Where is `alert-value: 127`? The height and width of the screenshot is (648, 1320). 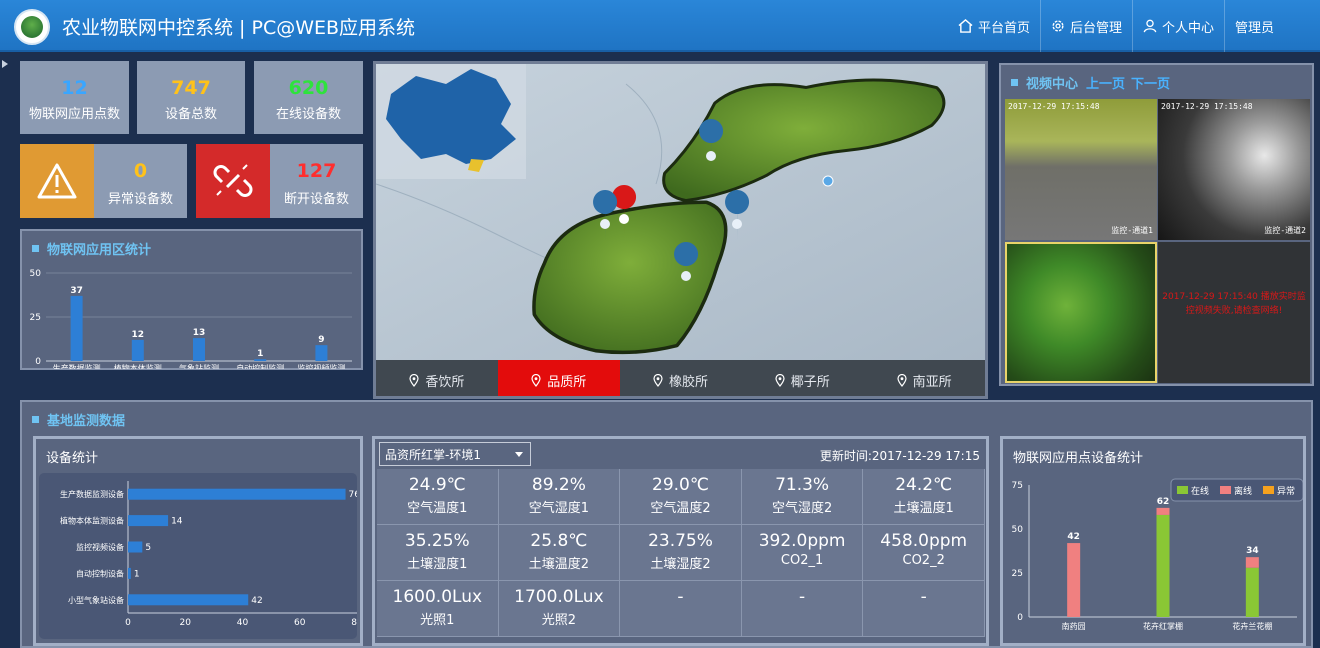
alert-value: 127 is located at coordinates (316, 171).